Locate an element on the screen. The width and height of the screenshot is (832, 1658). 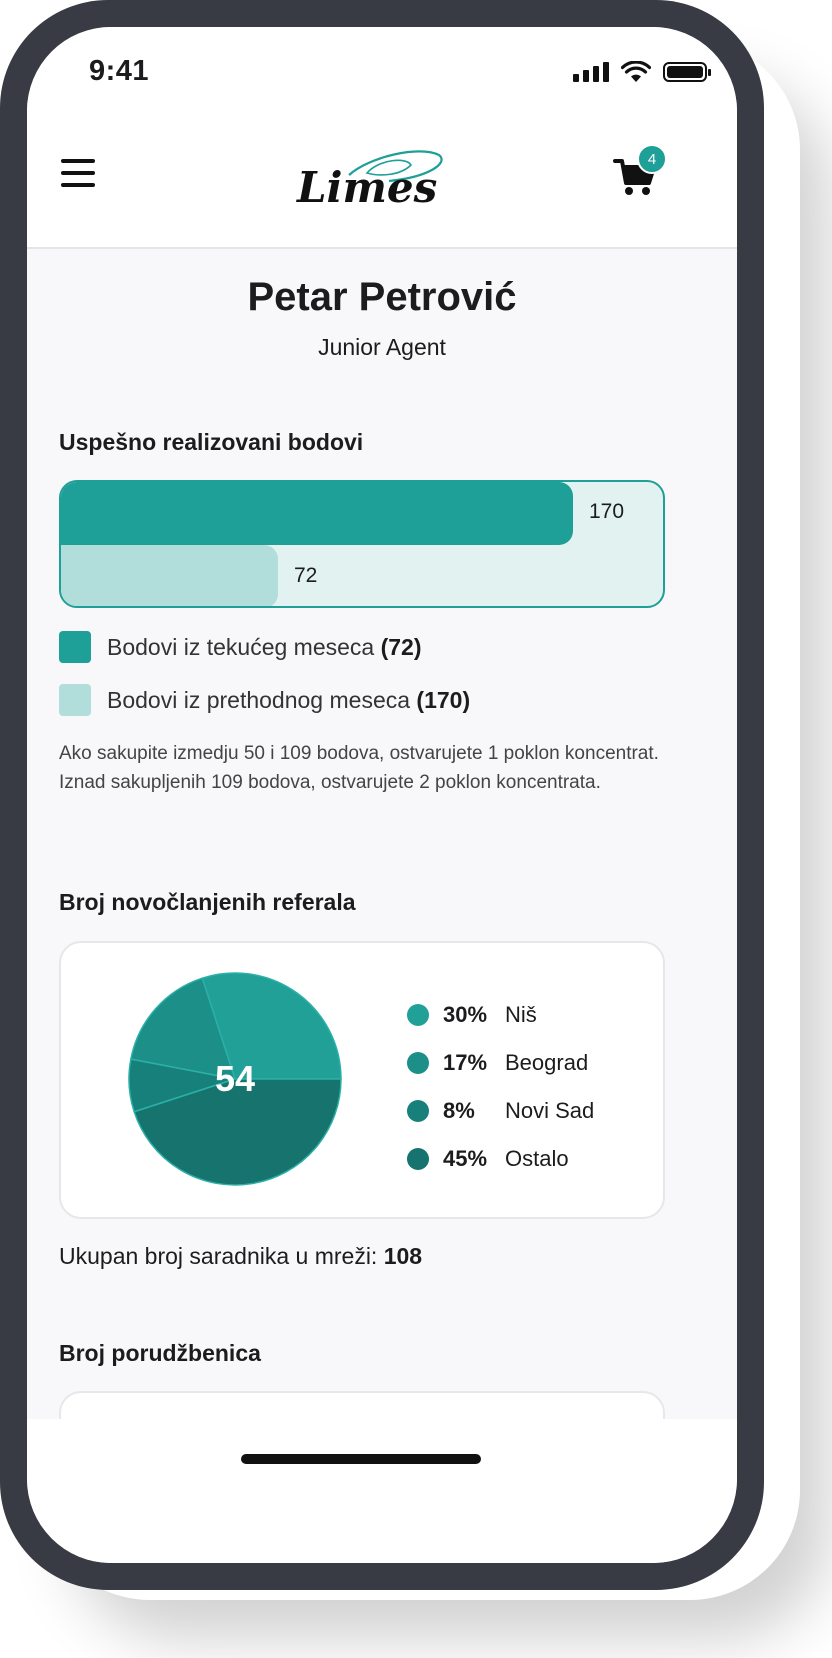
orders-title: Broj porudžbenica is located at coordinates (160, 1353).